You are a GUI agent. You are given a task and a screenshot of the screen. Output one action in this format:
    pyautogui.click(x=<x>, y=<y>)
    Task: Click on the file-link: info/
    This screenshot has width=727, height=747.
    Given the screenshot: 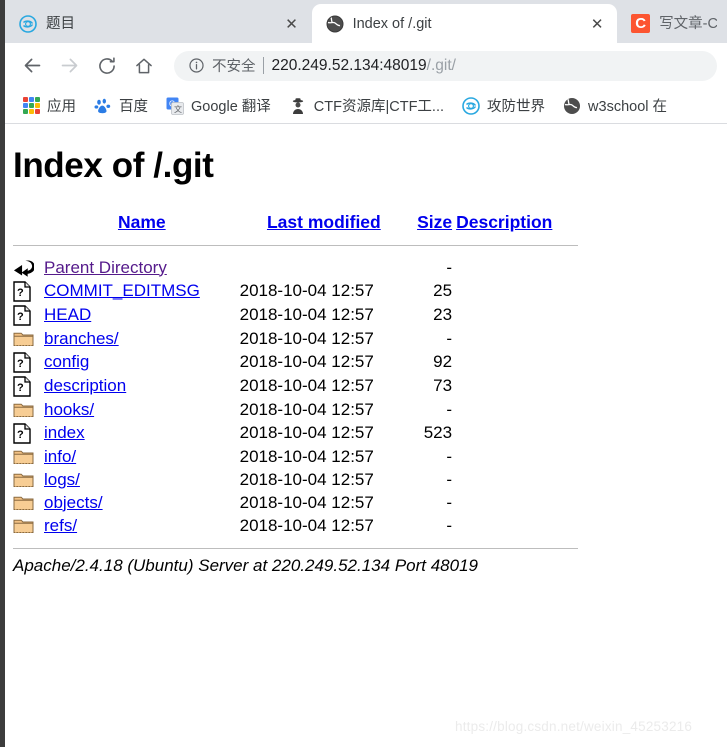 What is the action you would take?
    pyautogui.click(x=60, y=456)
    